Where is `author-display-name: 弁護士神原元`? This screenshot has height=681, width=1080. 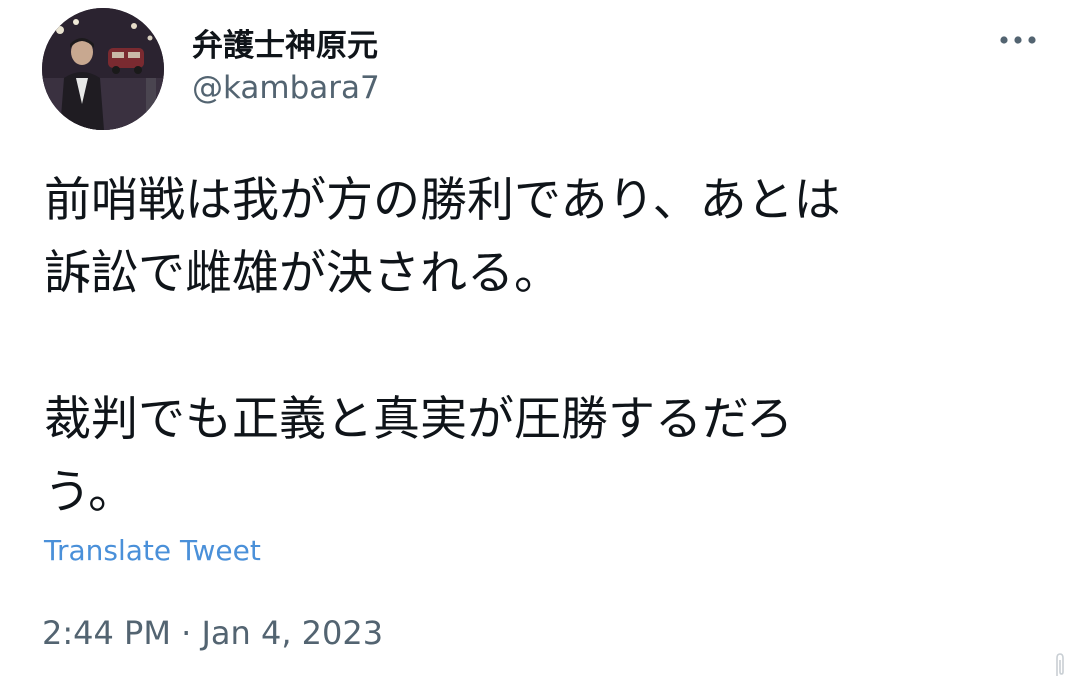 author-display-name: 弁護士神原元 is located at coordinates (285, 42).